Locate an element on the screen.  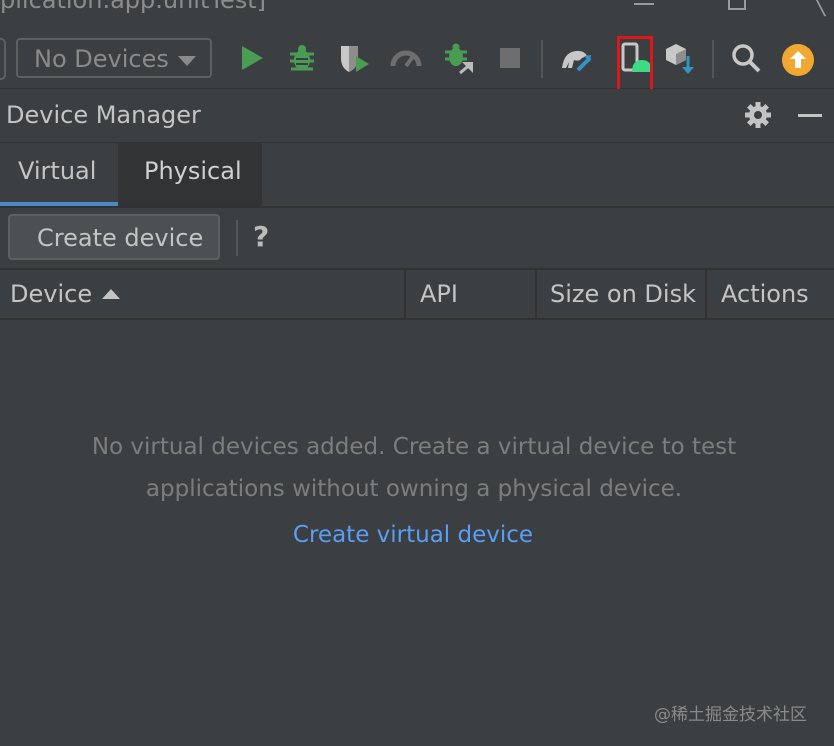
watermark: @稀土掘金技术社区 is located at coordinates (730, 715).